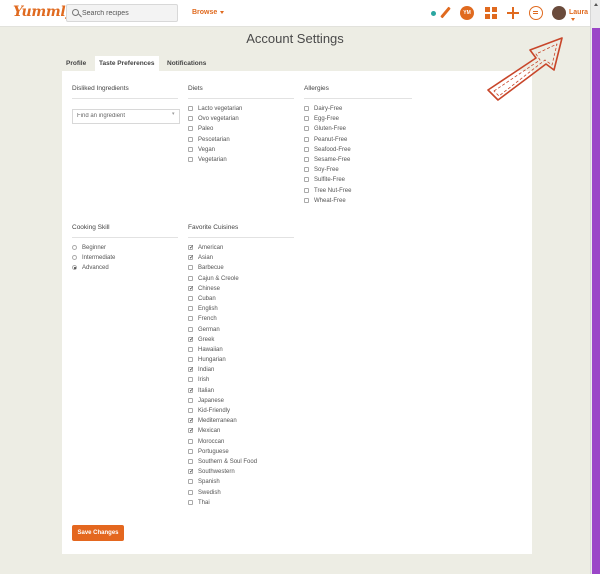  I want to click on scroll-up-arrow-icon, so click(596, 4).